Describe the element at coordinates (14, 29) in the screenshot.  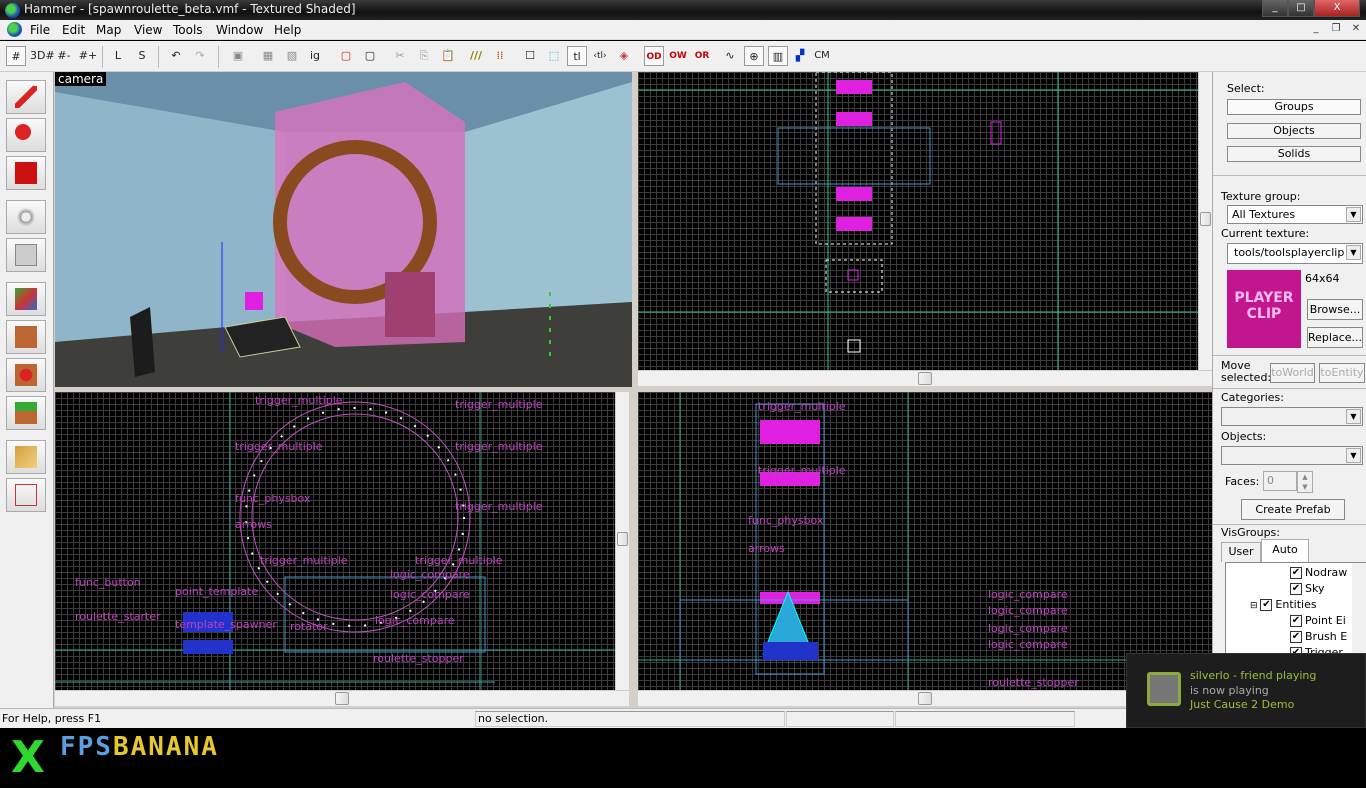
I see `document-icon` at that location.